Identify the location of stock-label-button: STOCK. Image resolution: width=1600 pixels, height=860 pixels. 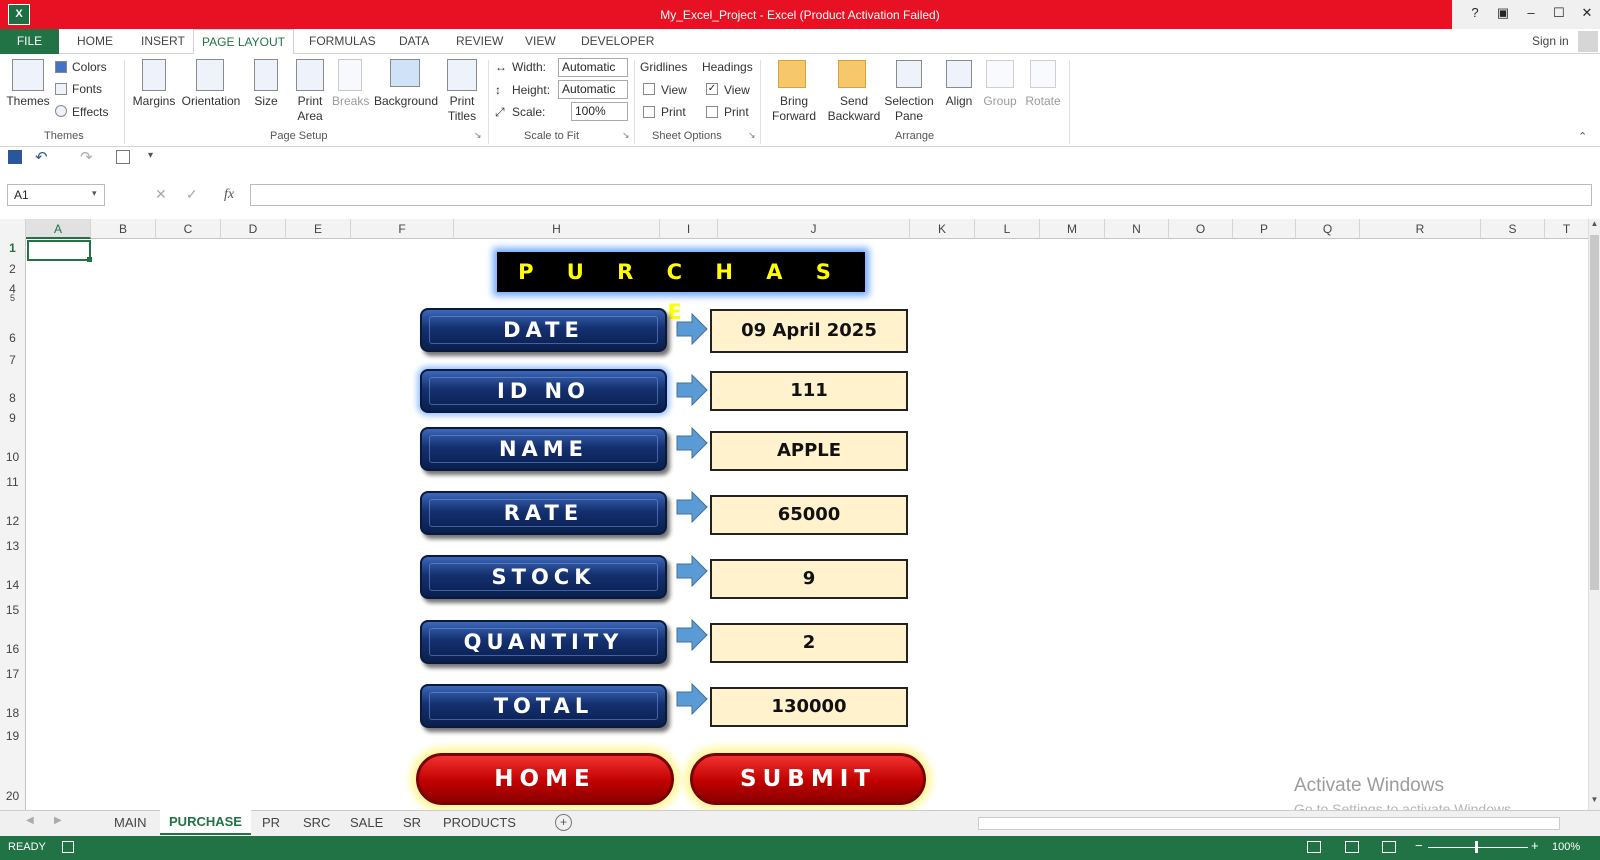
(543, 577).